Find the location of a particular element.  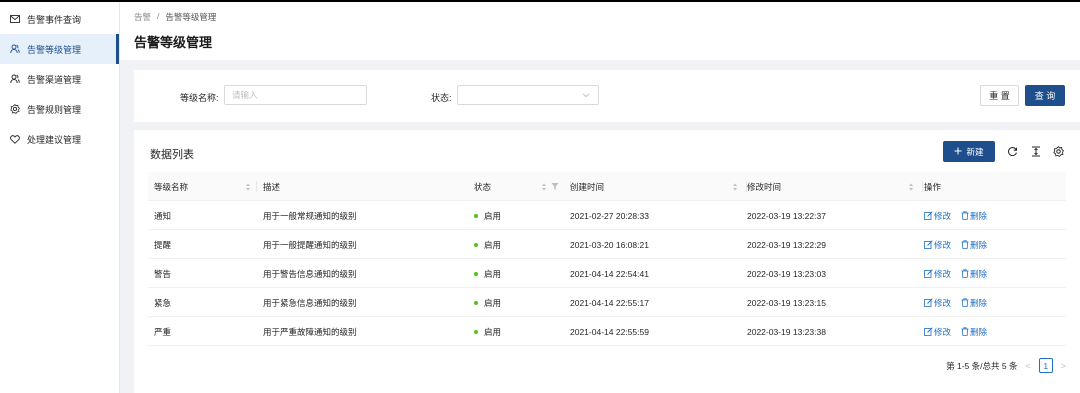

cell-level-name: 提醒 is located at coordinates (163, 244).